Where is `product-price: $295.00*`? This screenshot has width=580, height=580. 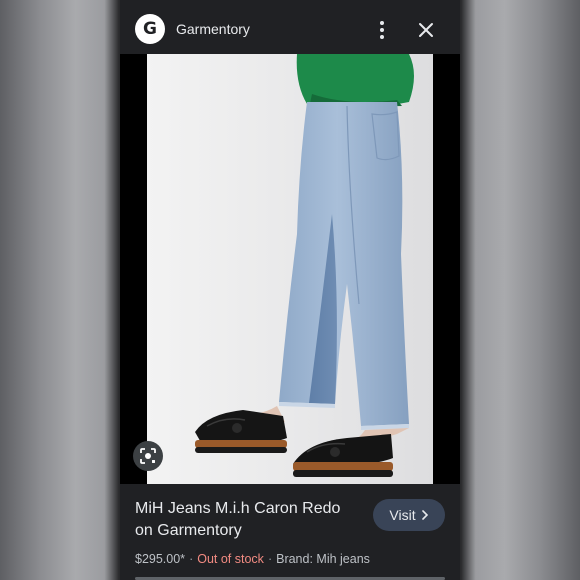
product-price: $295.00* is located at coordinates (160, 559).